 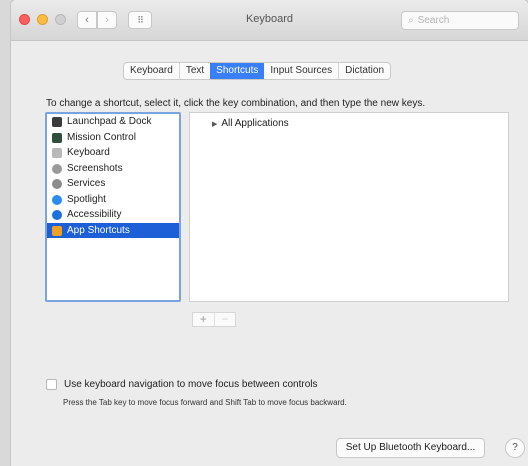 I want to click on category-mission-control: Mission Control, so click(x=113, y=138).